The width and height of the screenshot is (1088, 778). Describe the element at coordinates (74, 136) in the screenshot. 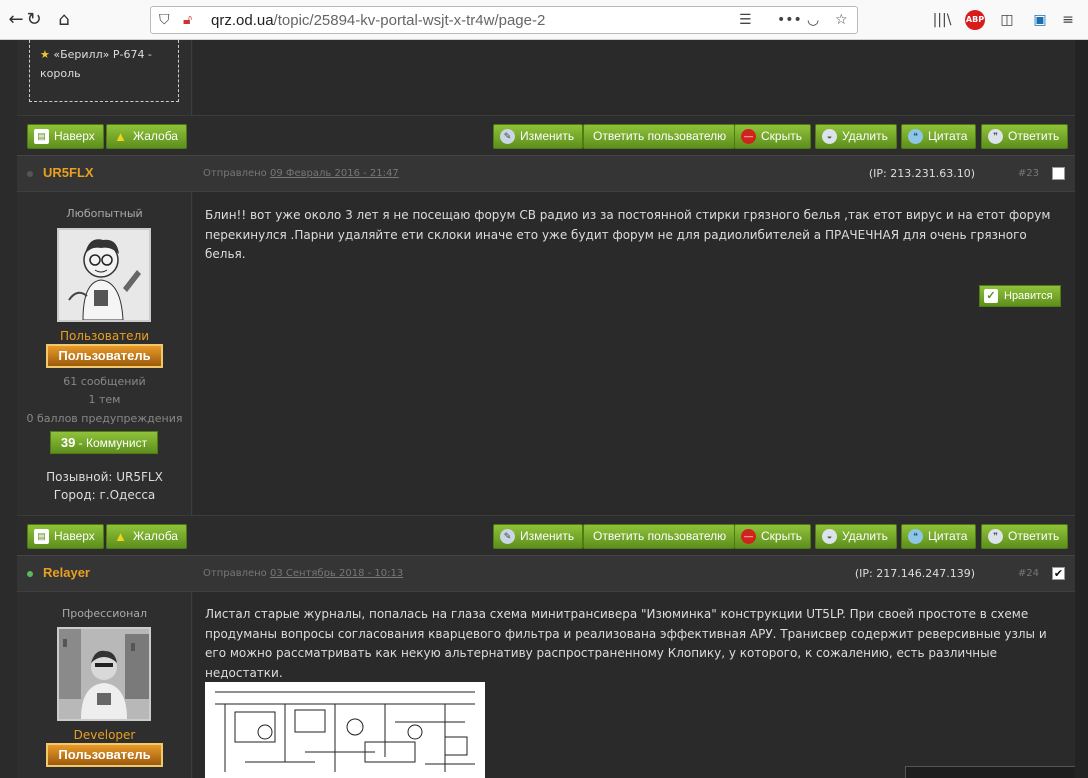

I see `top-label: Наверх` at that location.